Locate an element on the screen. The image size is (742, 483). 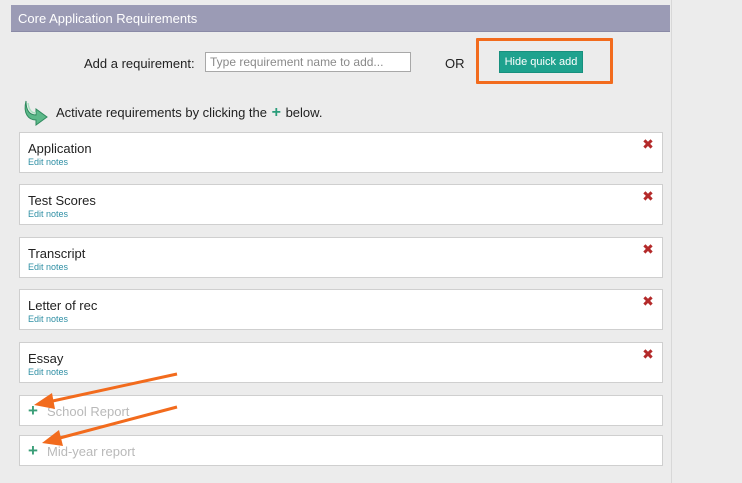
requirement-name: Application is located at coordinates (60, 148).